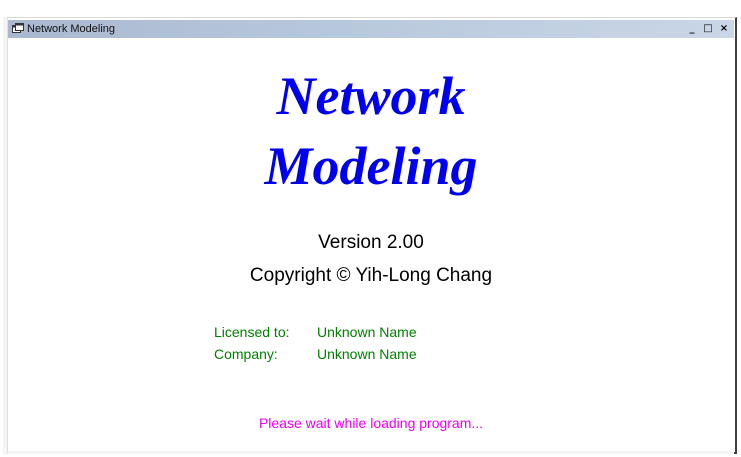 The width and height of the screenshot is (741, 457). What do you see at coordinates (371, 29) in the screenshot?
I see `title-bar: Network Modeling _ □ ×` at bounding box center [371, 29].